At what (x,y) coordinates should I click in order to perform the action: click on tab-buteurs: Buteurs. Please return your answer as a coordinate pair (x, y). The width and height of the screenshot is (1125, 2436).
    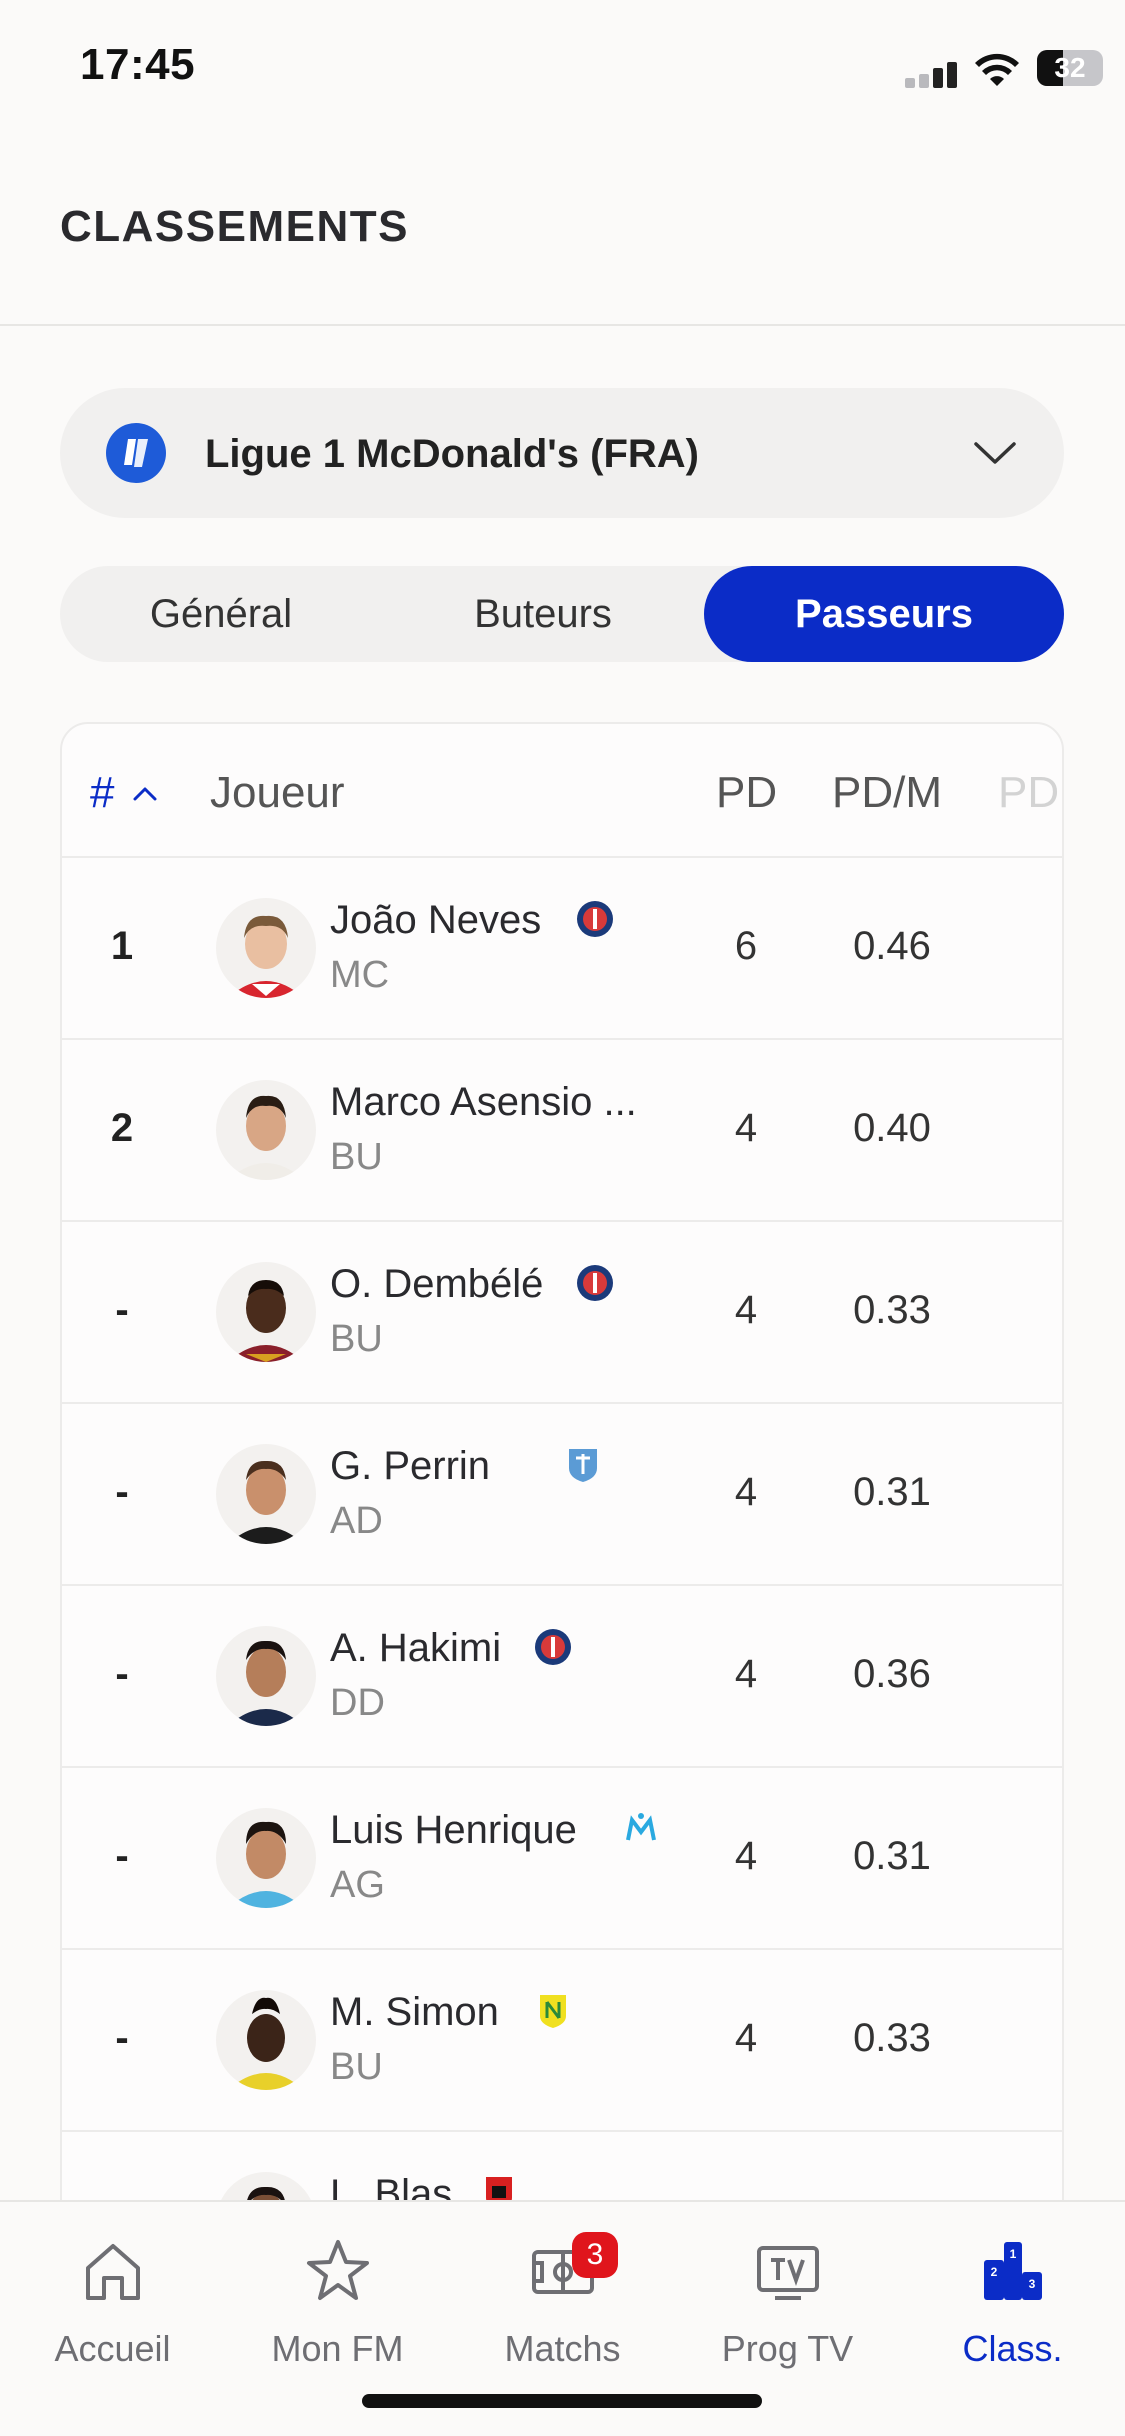
    Looking at the image, I should click on (543, 614).